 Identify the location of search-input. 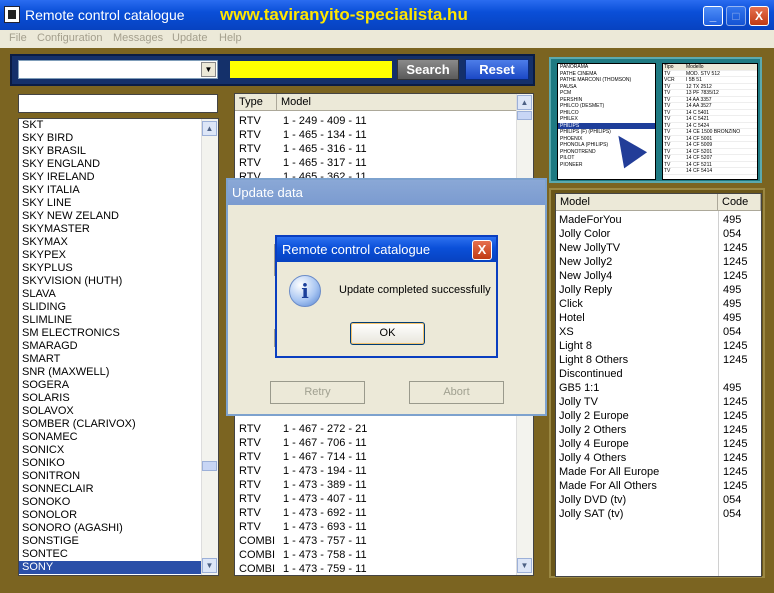
(311, 69).